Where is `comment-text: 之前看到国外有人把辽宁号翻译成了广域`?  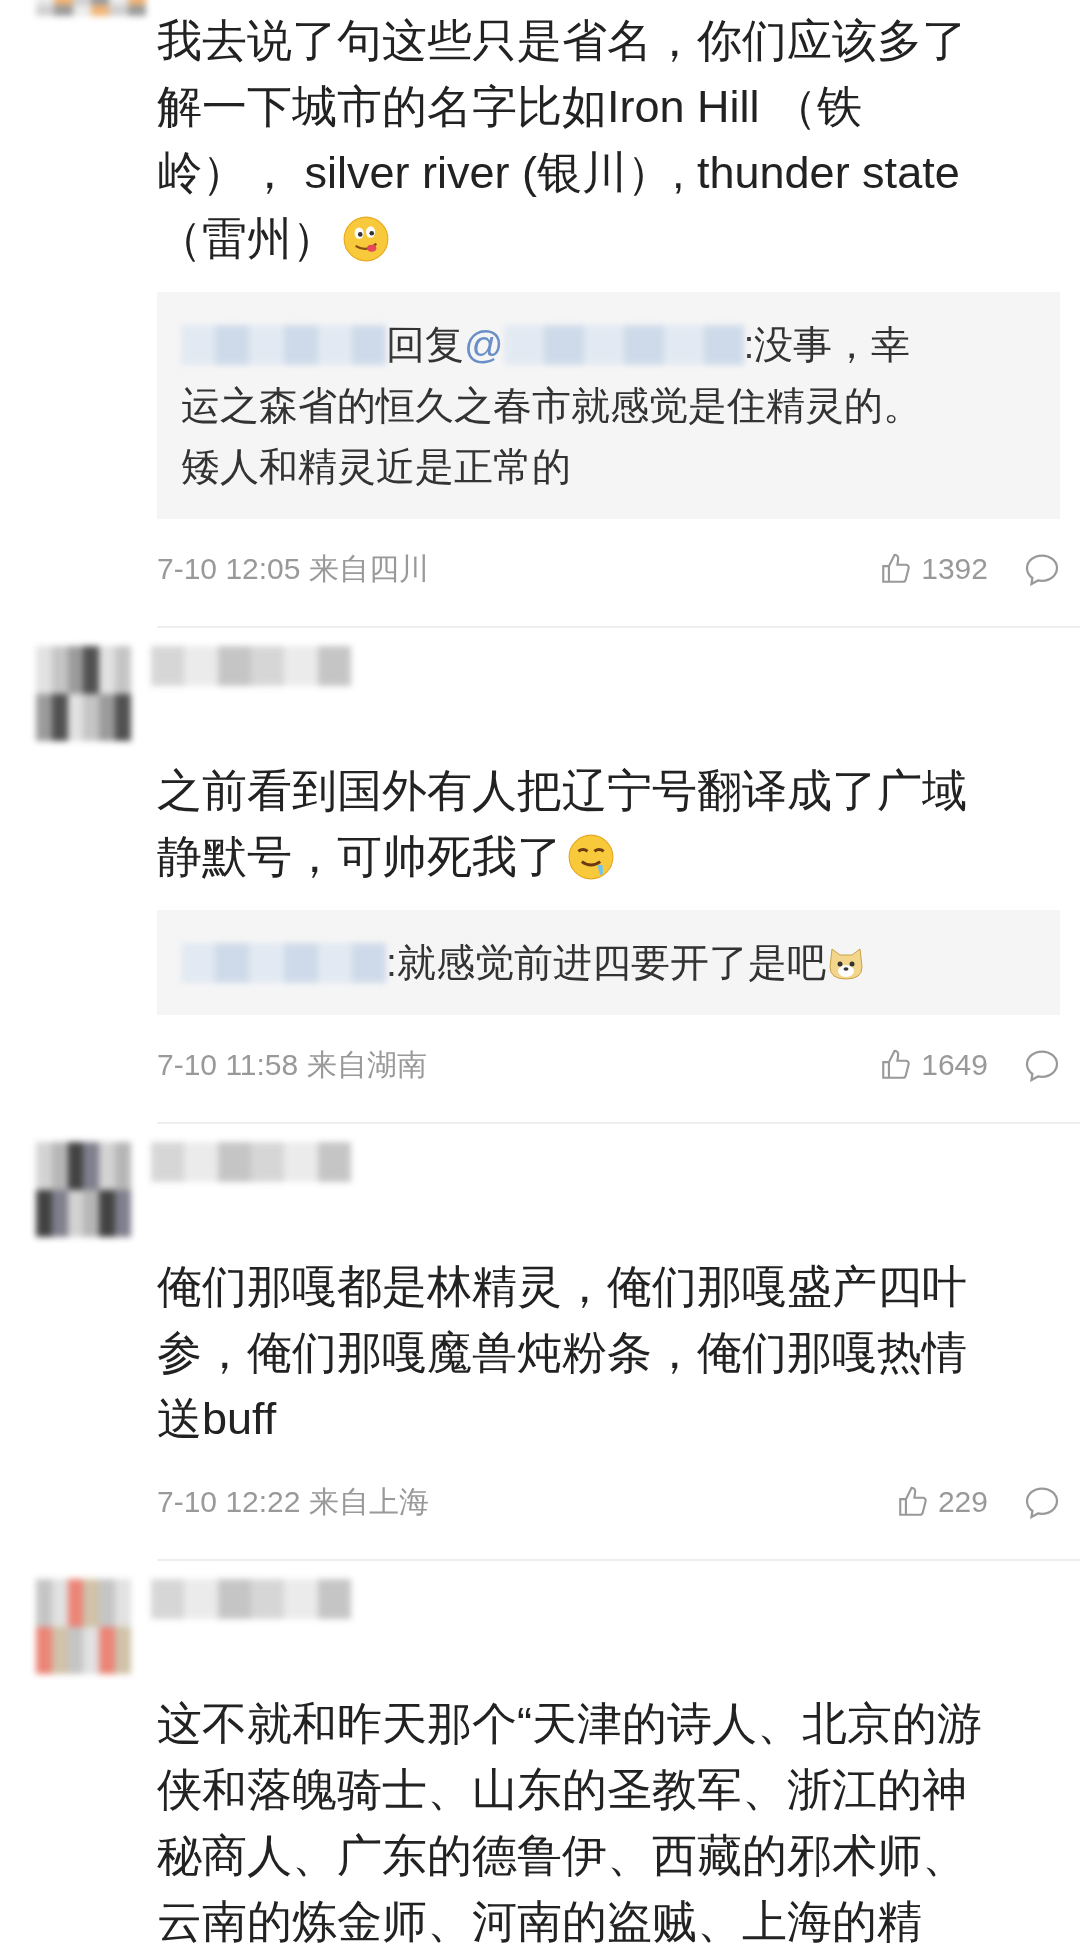 comment-text: 之前看到国外有人把辽宁号翻译成了广域 is located at coordinates (562, 791).